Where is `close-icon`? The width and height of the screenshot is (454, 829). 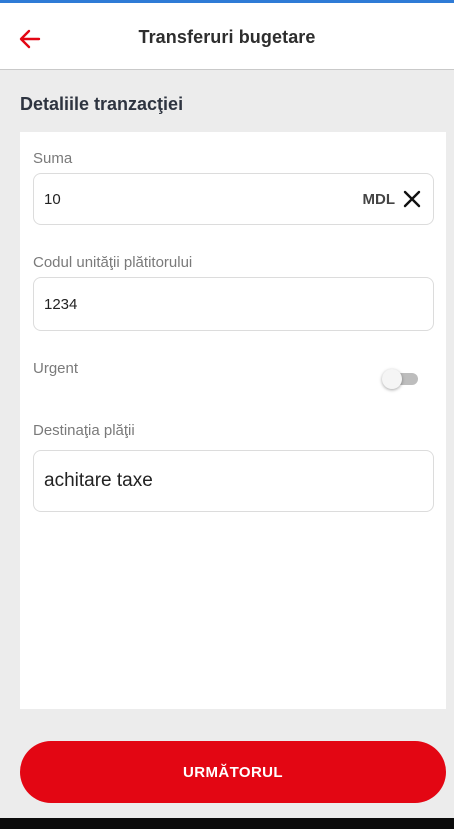
close-icon is located at coordinates (412, 199).